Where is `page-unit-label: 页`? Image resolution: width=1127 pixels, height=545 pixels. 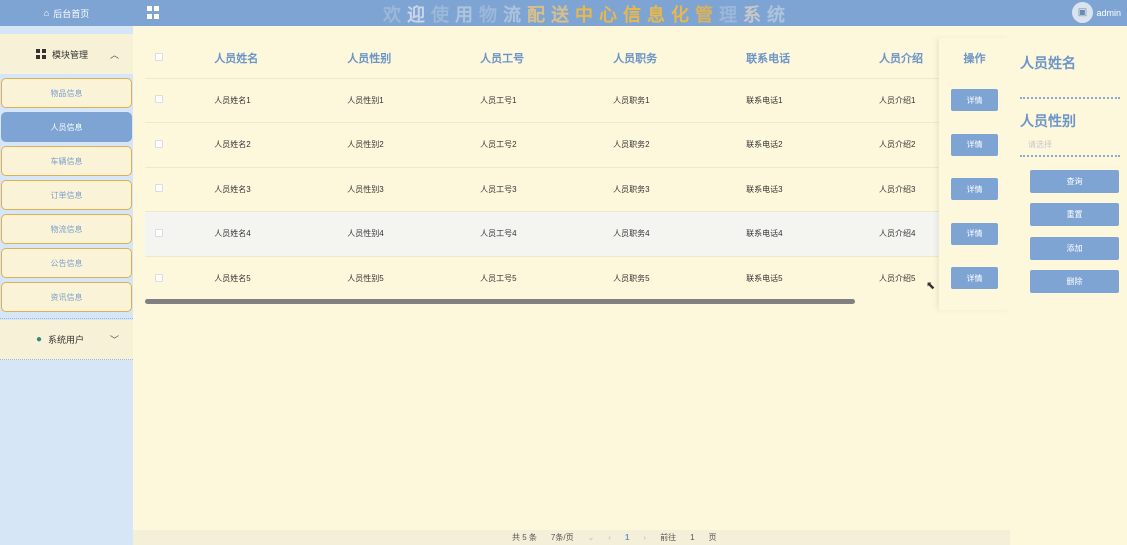 page-unit-label: 页 is located at coordinates (712, 537).